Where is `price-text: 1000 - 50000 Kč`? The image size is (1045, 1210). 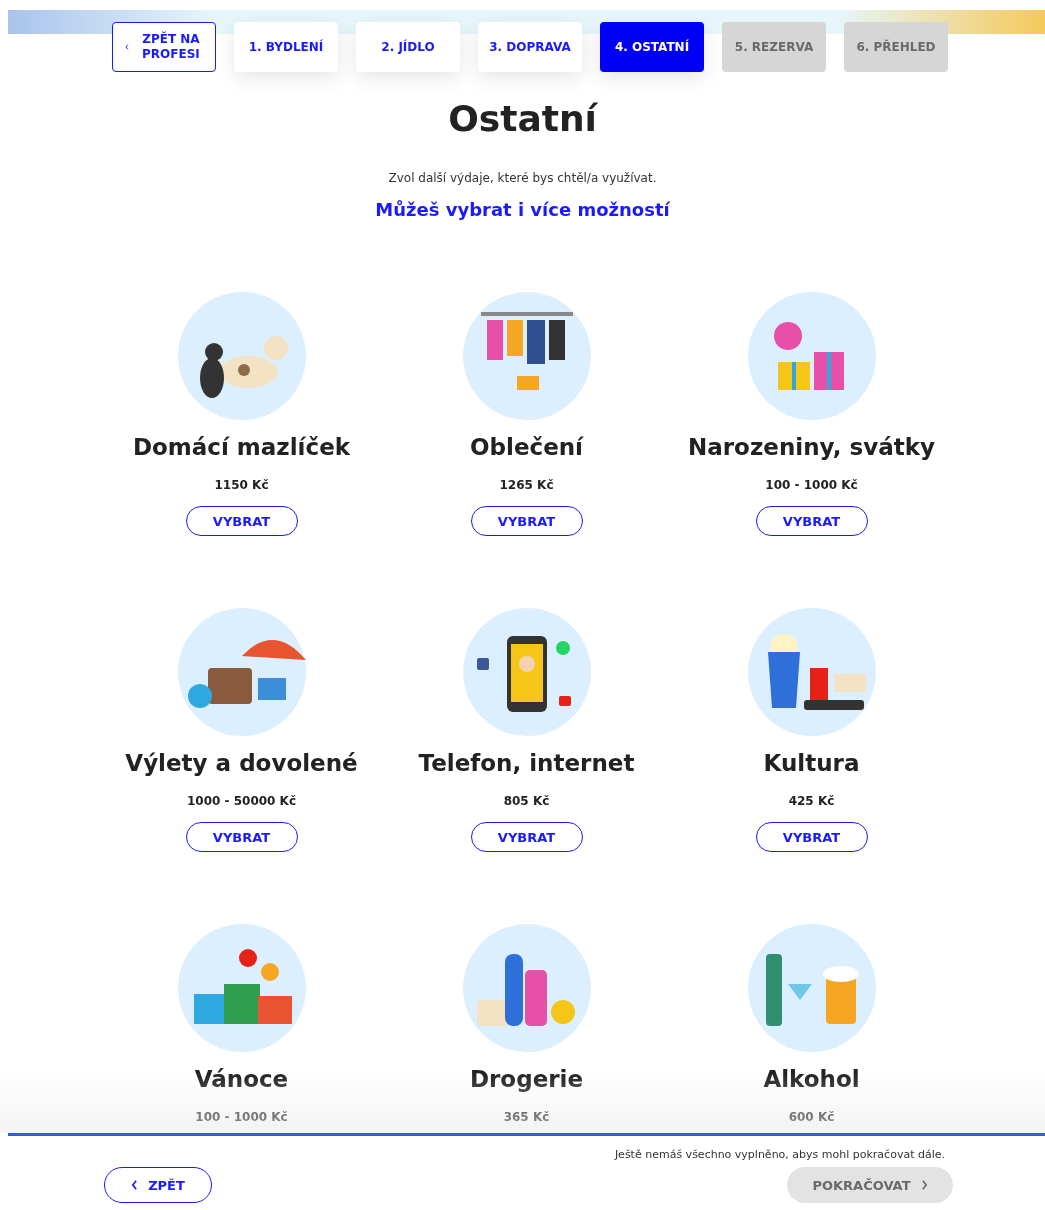 price-text: 1000 - 50000 Kč is located at coordinates (241, 801).